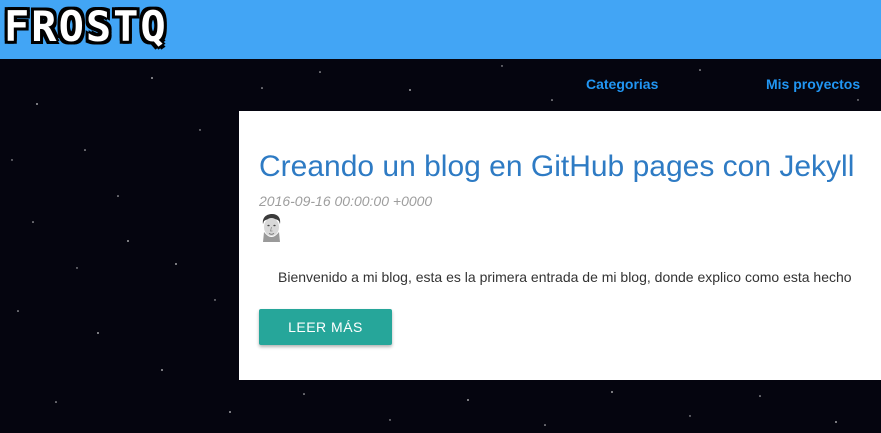  Describe the element at coordinates (325, 327) in the screenshot. I see `read-more-button: LEER MÁS` at that location.